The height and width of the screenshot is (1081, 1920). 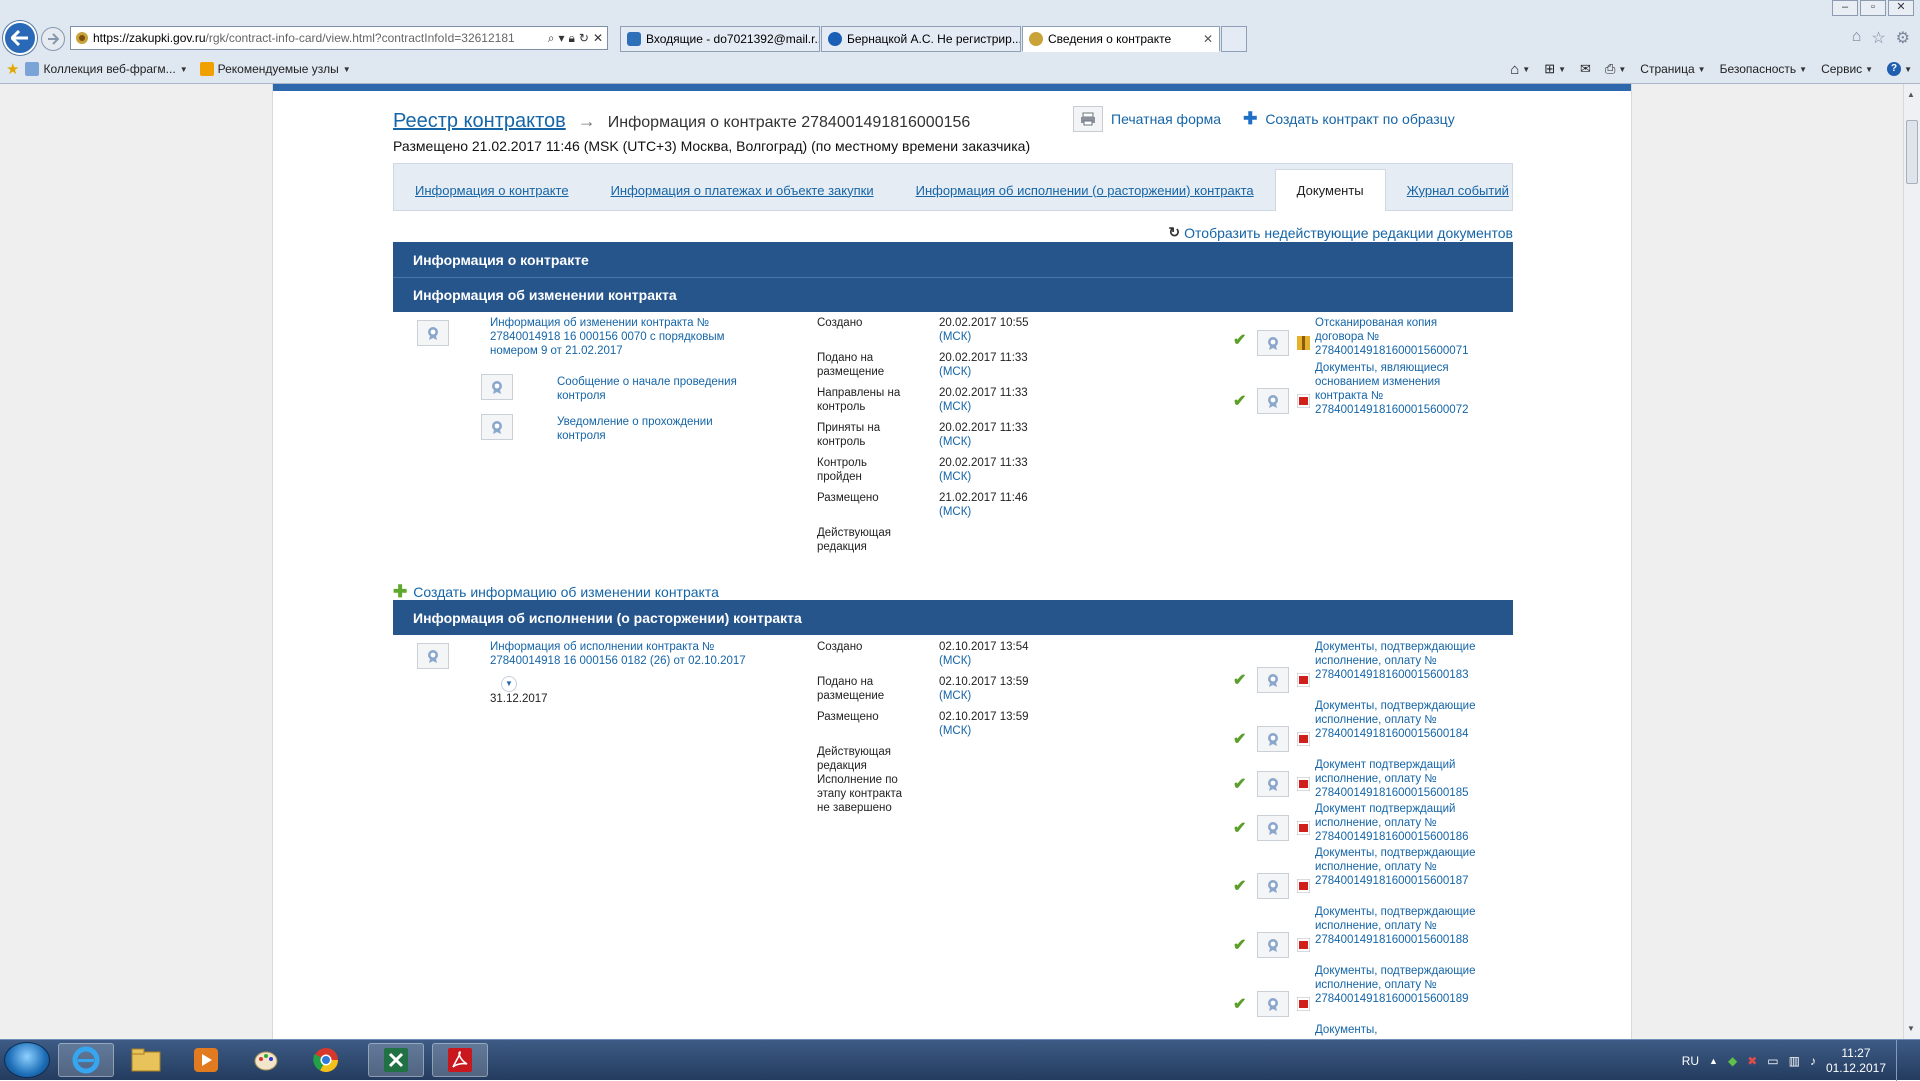 I want to click on dropdown-icon: ▾, so click(x=561, y=38).